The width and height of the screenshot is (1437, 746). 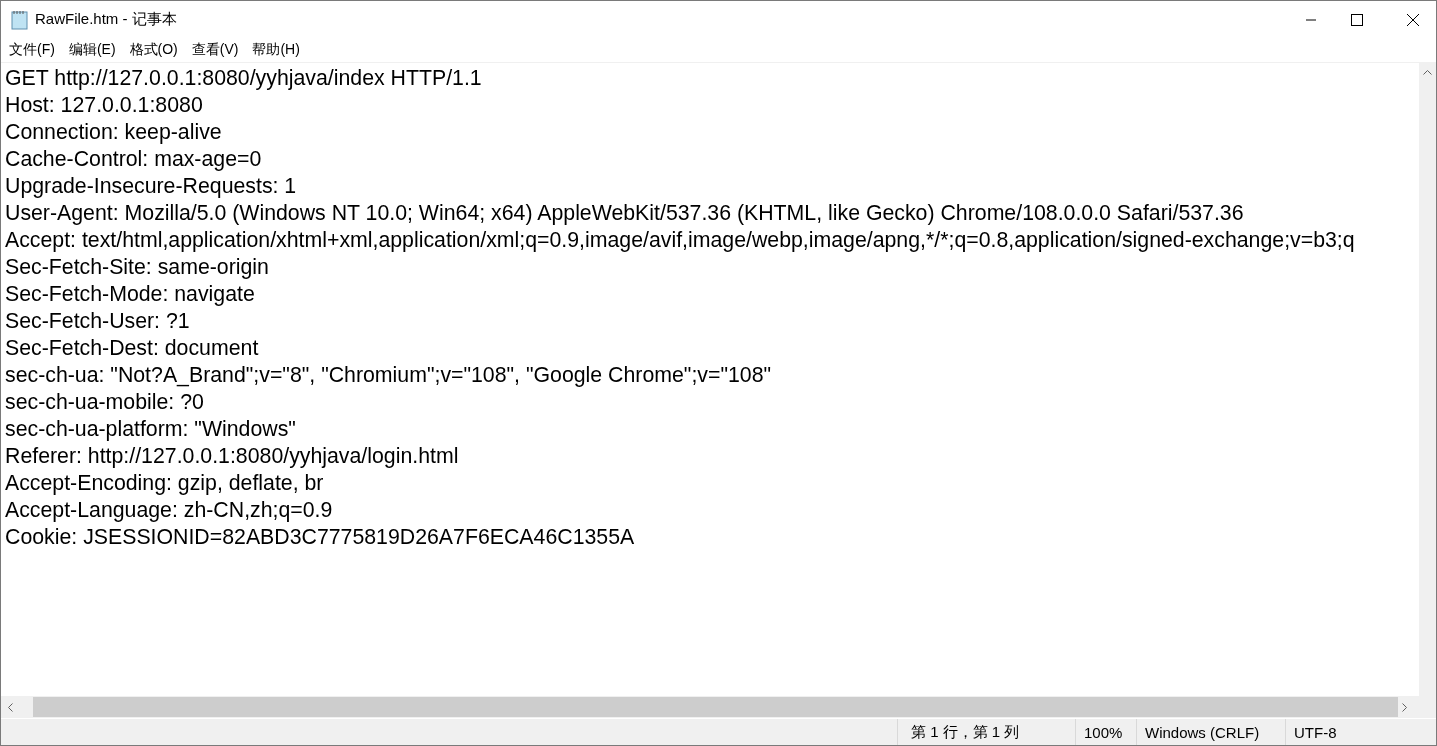 What do you see at coordinates (130, 294) in the screenshot?
I see `text-line: Sec-Fetch-Mode: navigate` at bounding box center [130, 294].